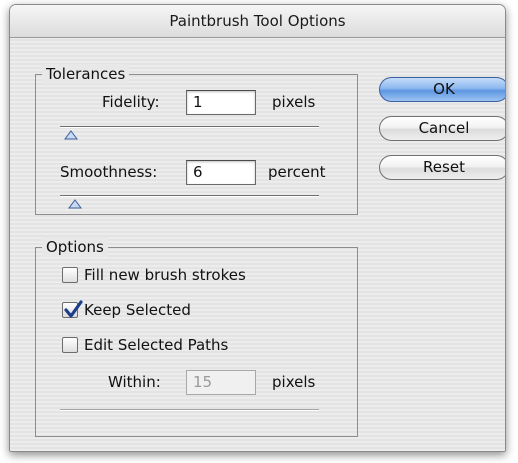 The image size is (518, 463). Describe the element at coordinates (294, 382) in the screenshot. I see `within-unit-label: pixels` at that location.